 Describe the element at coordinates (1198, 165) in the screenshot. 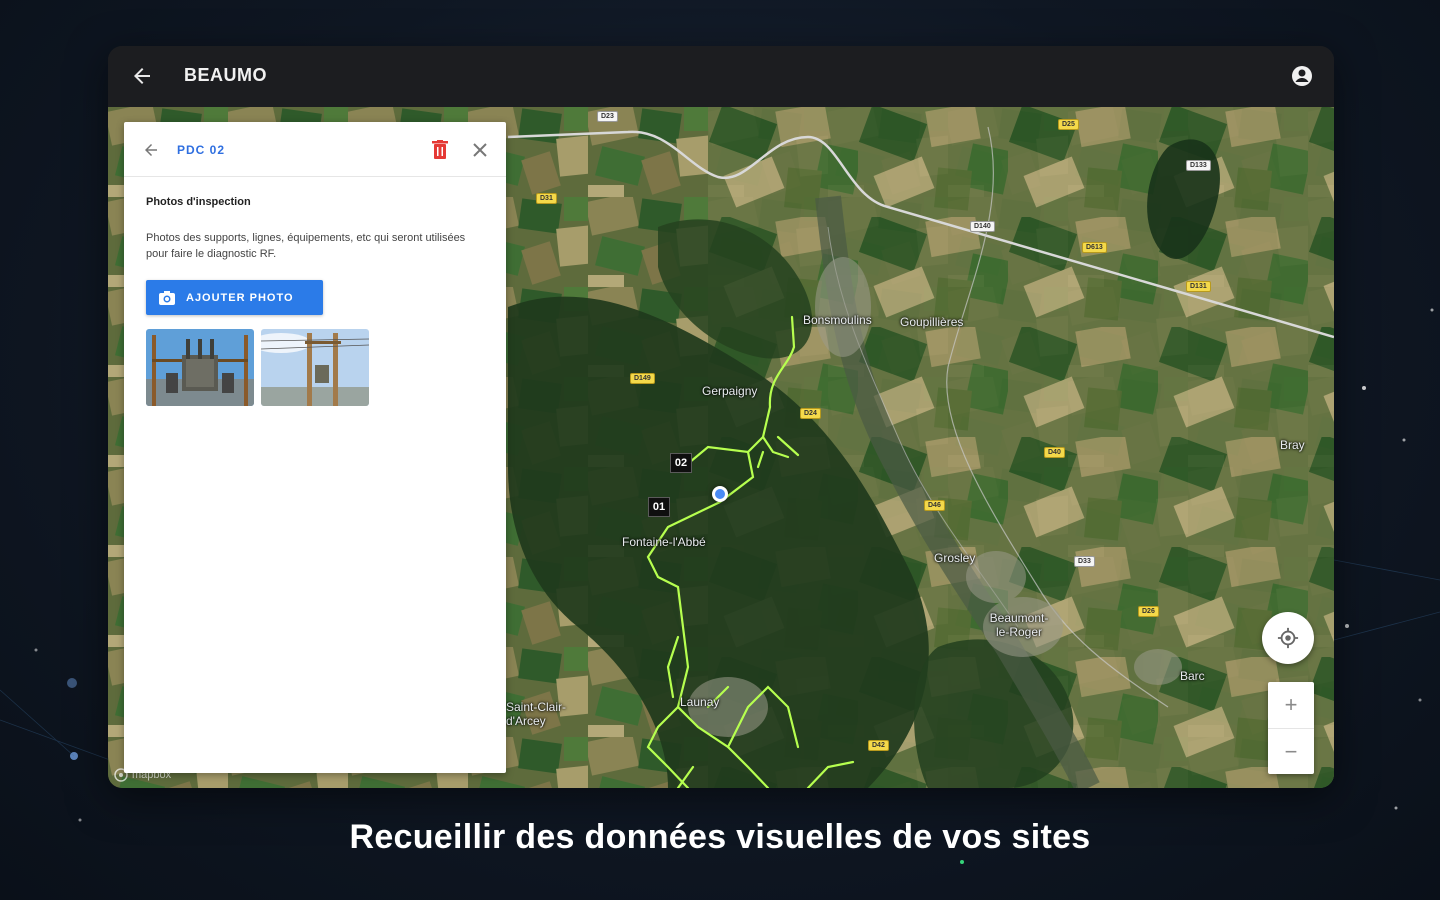

I see `road-shield: D133` at that location.